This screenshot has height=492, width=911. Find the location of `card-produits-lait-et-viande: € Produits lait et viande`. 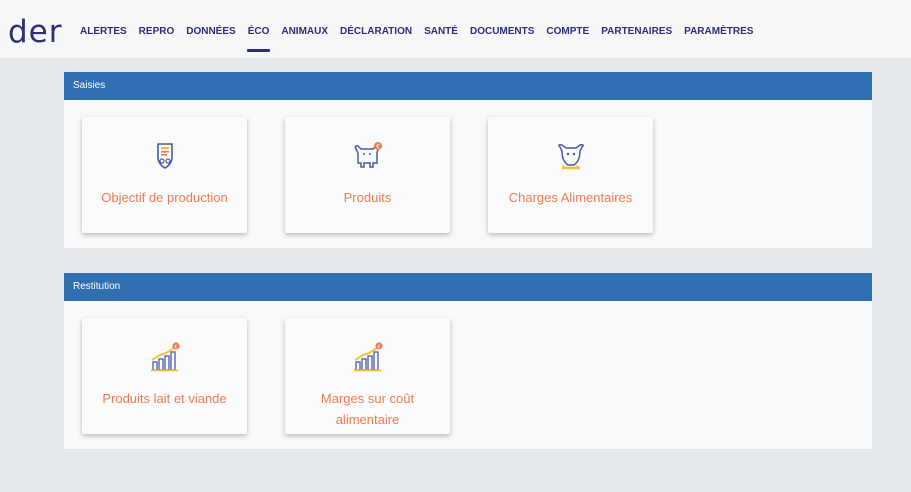

card-produits-lait-et-viande: € Produits lait et viande is located at coordinates (164, 376).